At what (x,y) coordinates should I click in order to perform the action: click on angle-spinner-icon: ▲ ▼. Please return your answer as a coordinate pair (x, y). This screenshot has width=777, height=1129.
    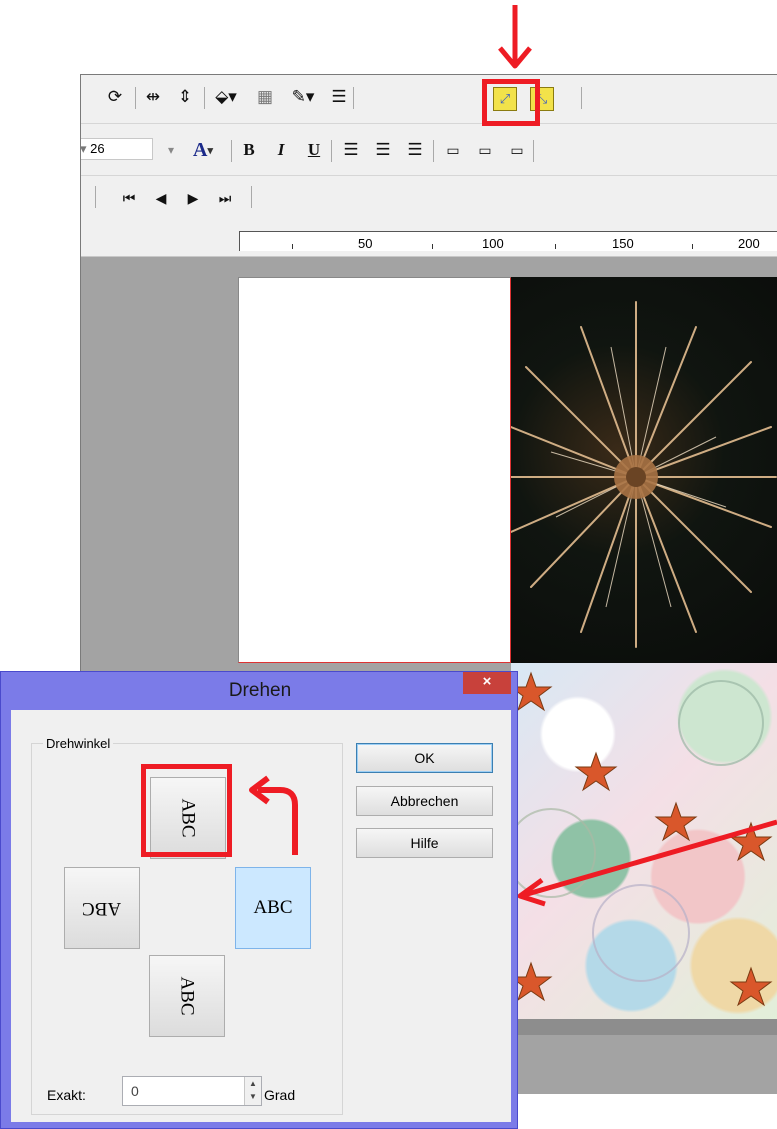
    Looking at the image, I should click on (252, 1091).